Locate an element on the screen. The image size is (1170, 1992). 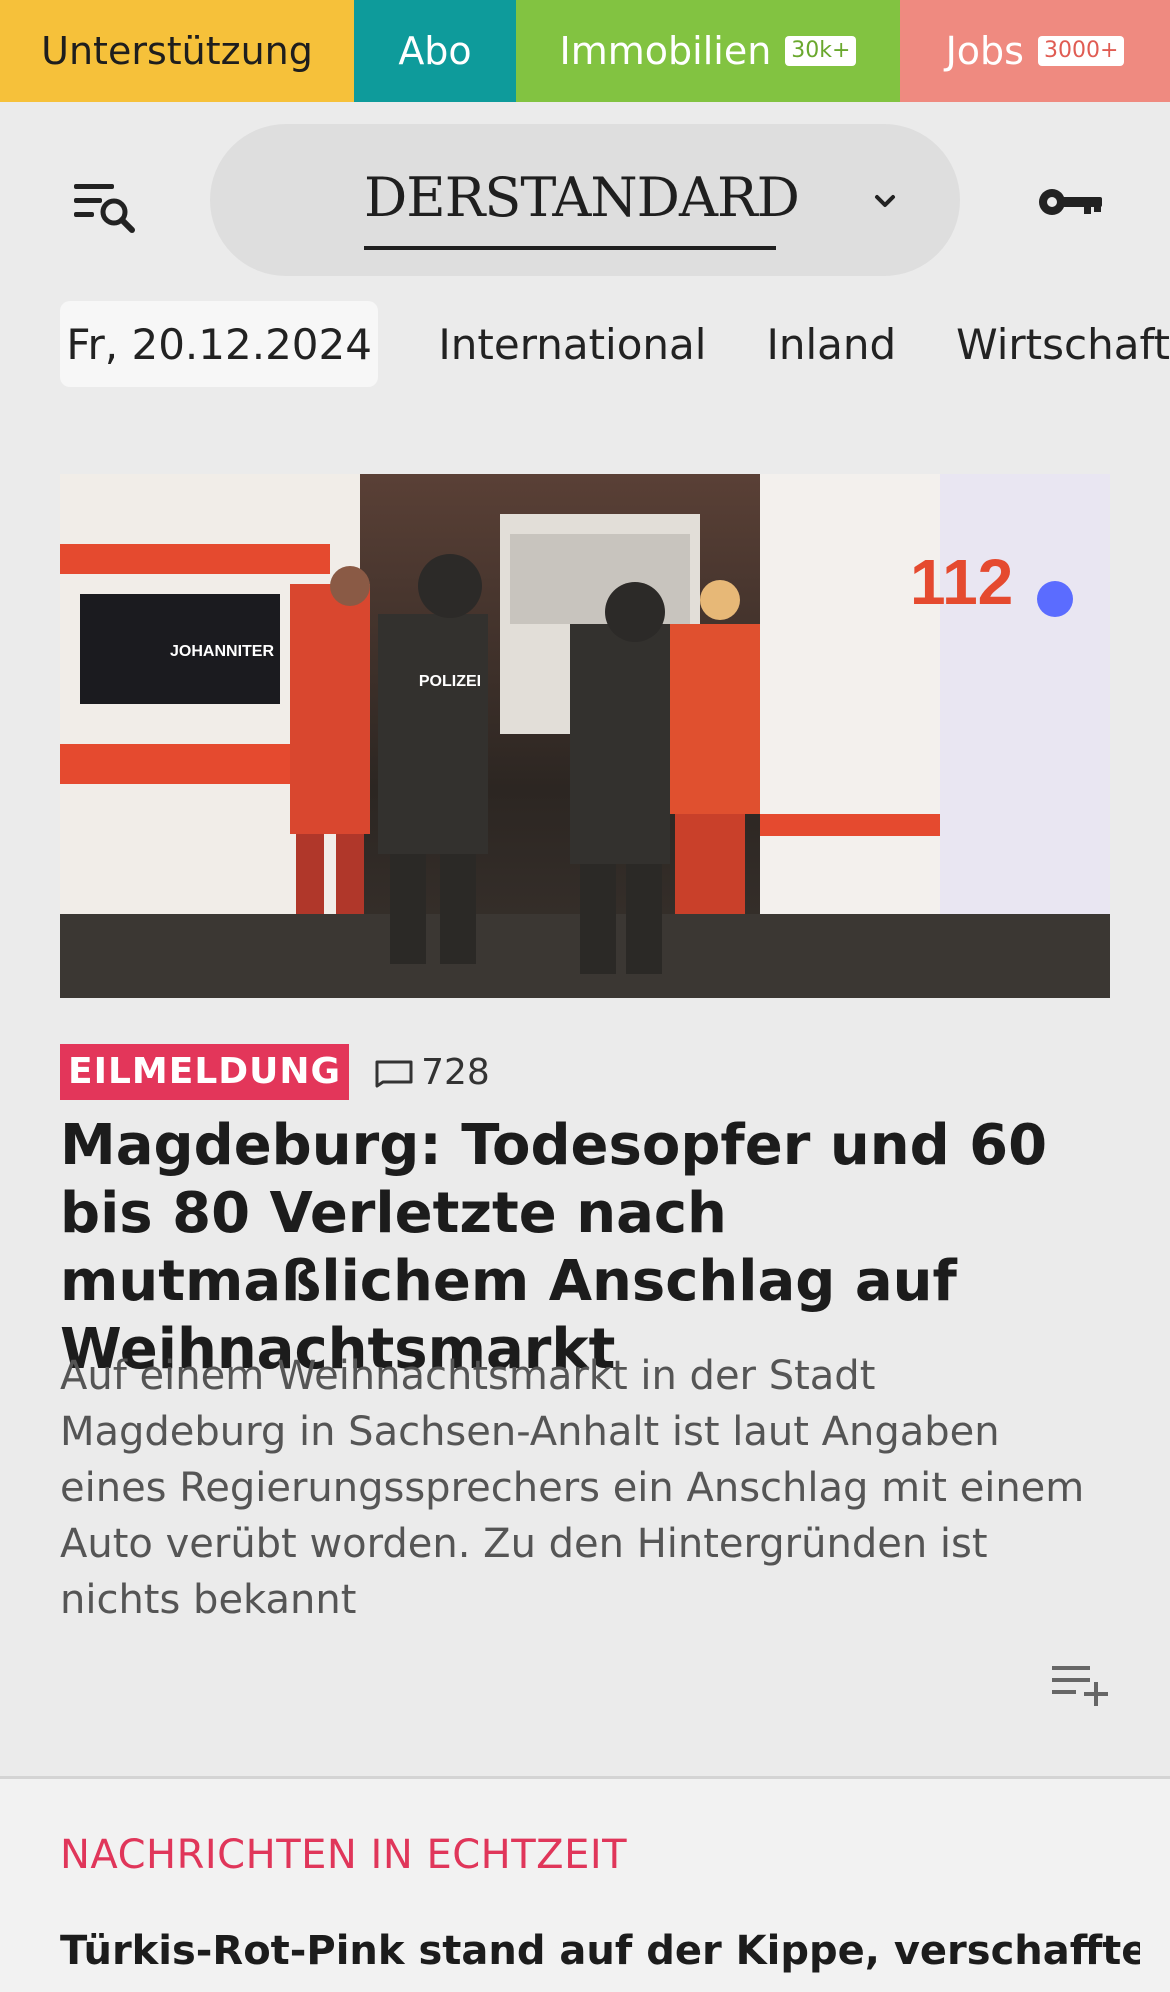
breaking-news-badge: EILMELDUNG is located at coordinates (205, 1072).